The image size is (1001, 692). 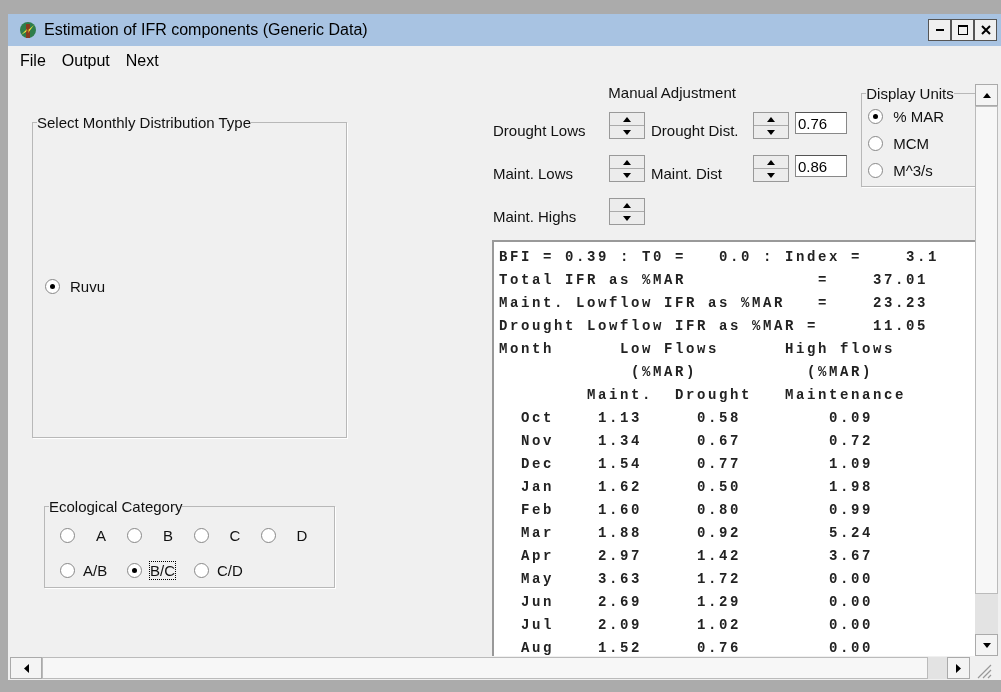 I want to click on menu-item: Next, so click(x=142, y=61).